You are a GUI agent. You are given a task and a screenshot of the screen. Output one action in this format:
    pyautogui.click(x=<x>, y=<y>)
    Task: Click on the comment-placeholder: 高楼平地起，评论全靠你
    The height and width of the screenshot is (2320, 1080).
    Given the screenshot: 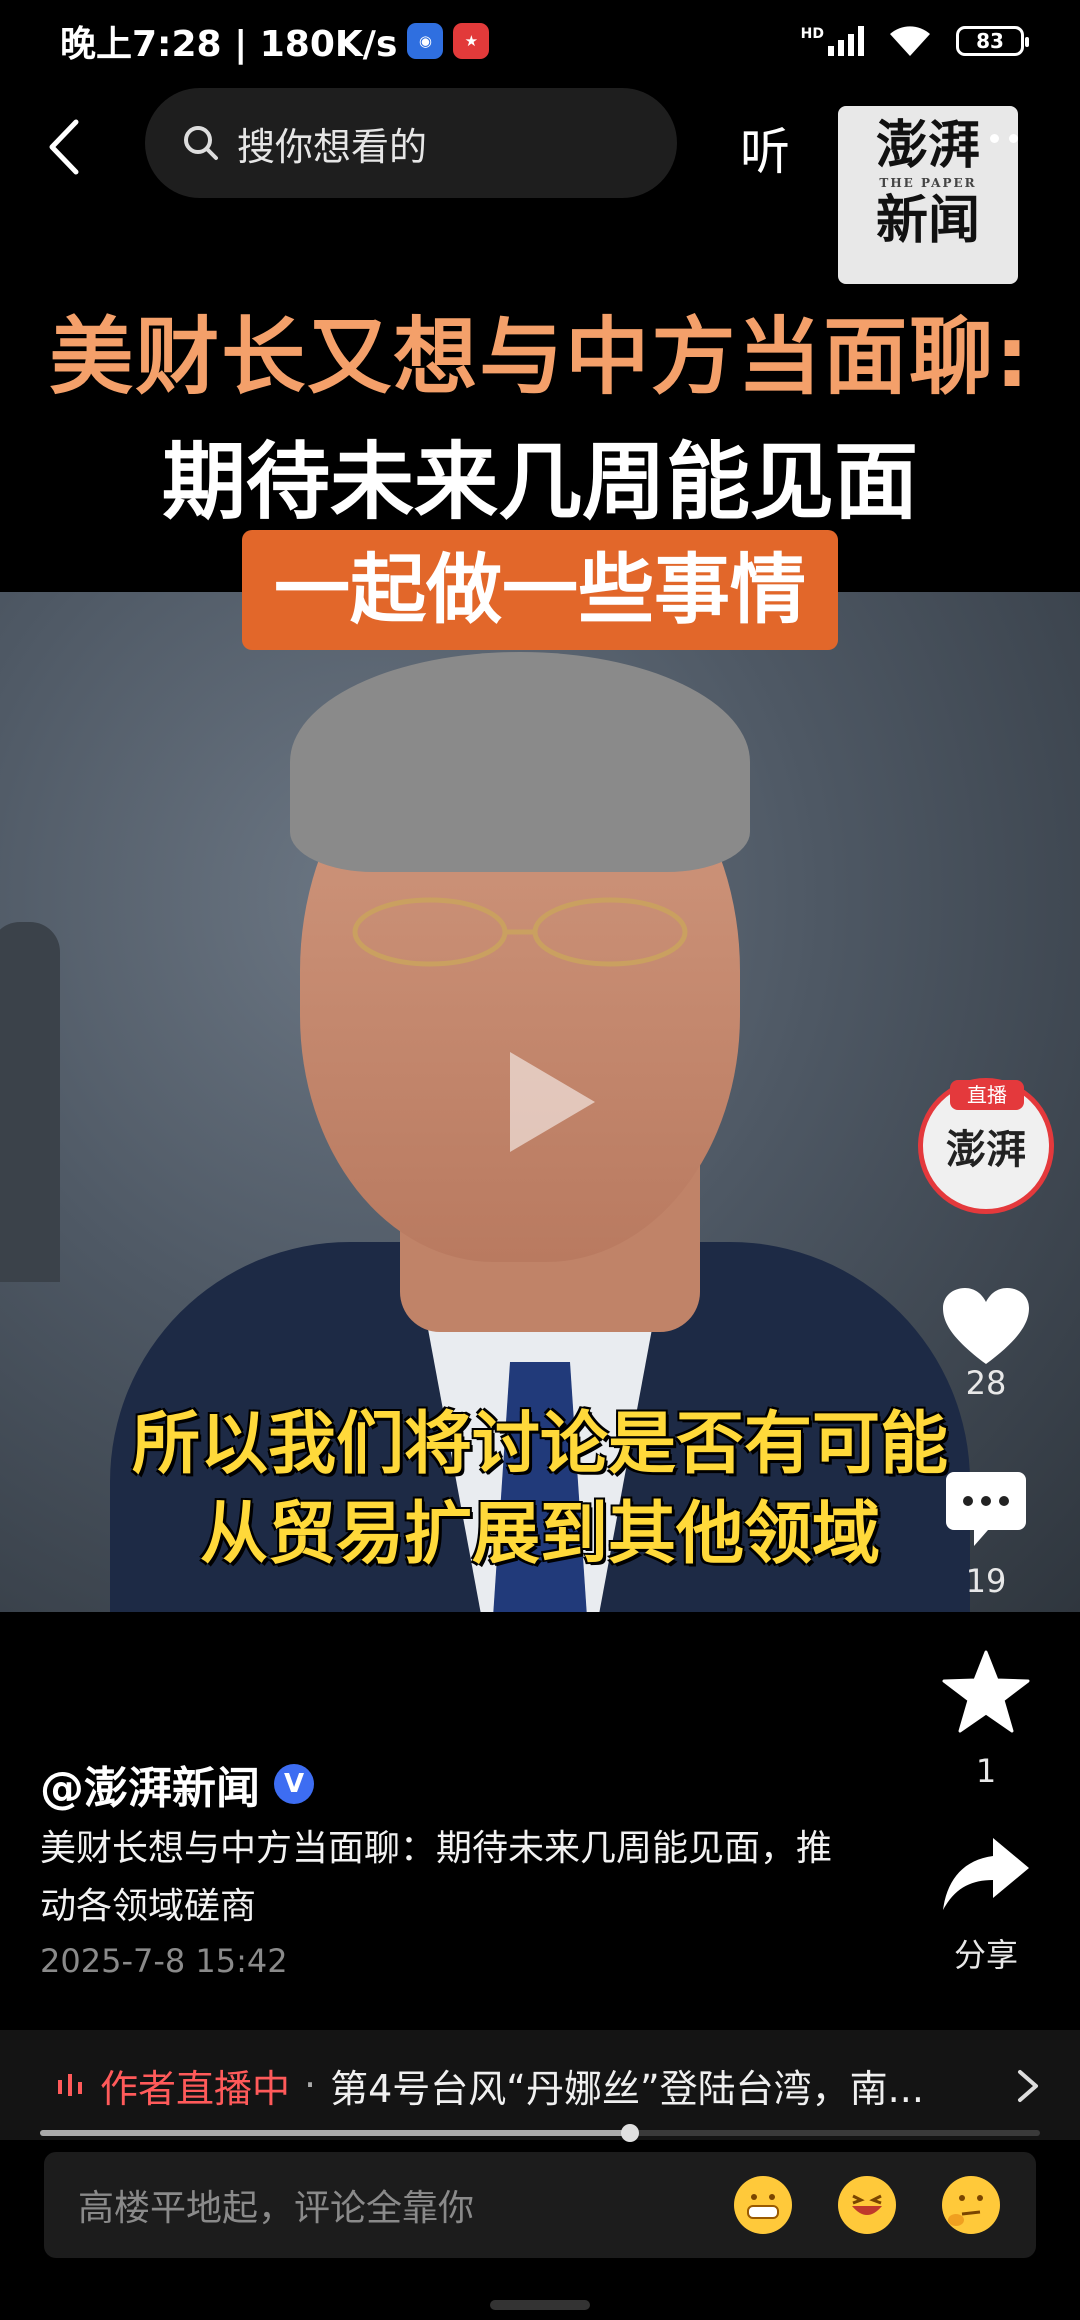 What is the action you would take?
    pyautogui.click(x=276, y=2208)
    